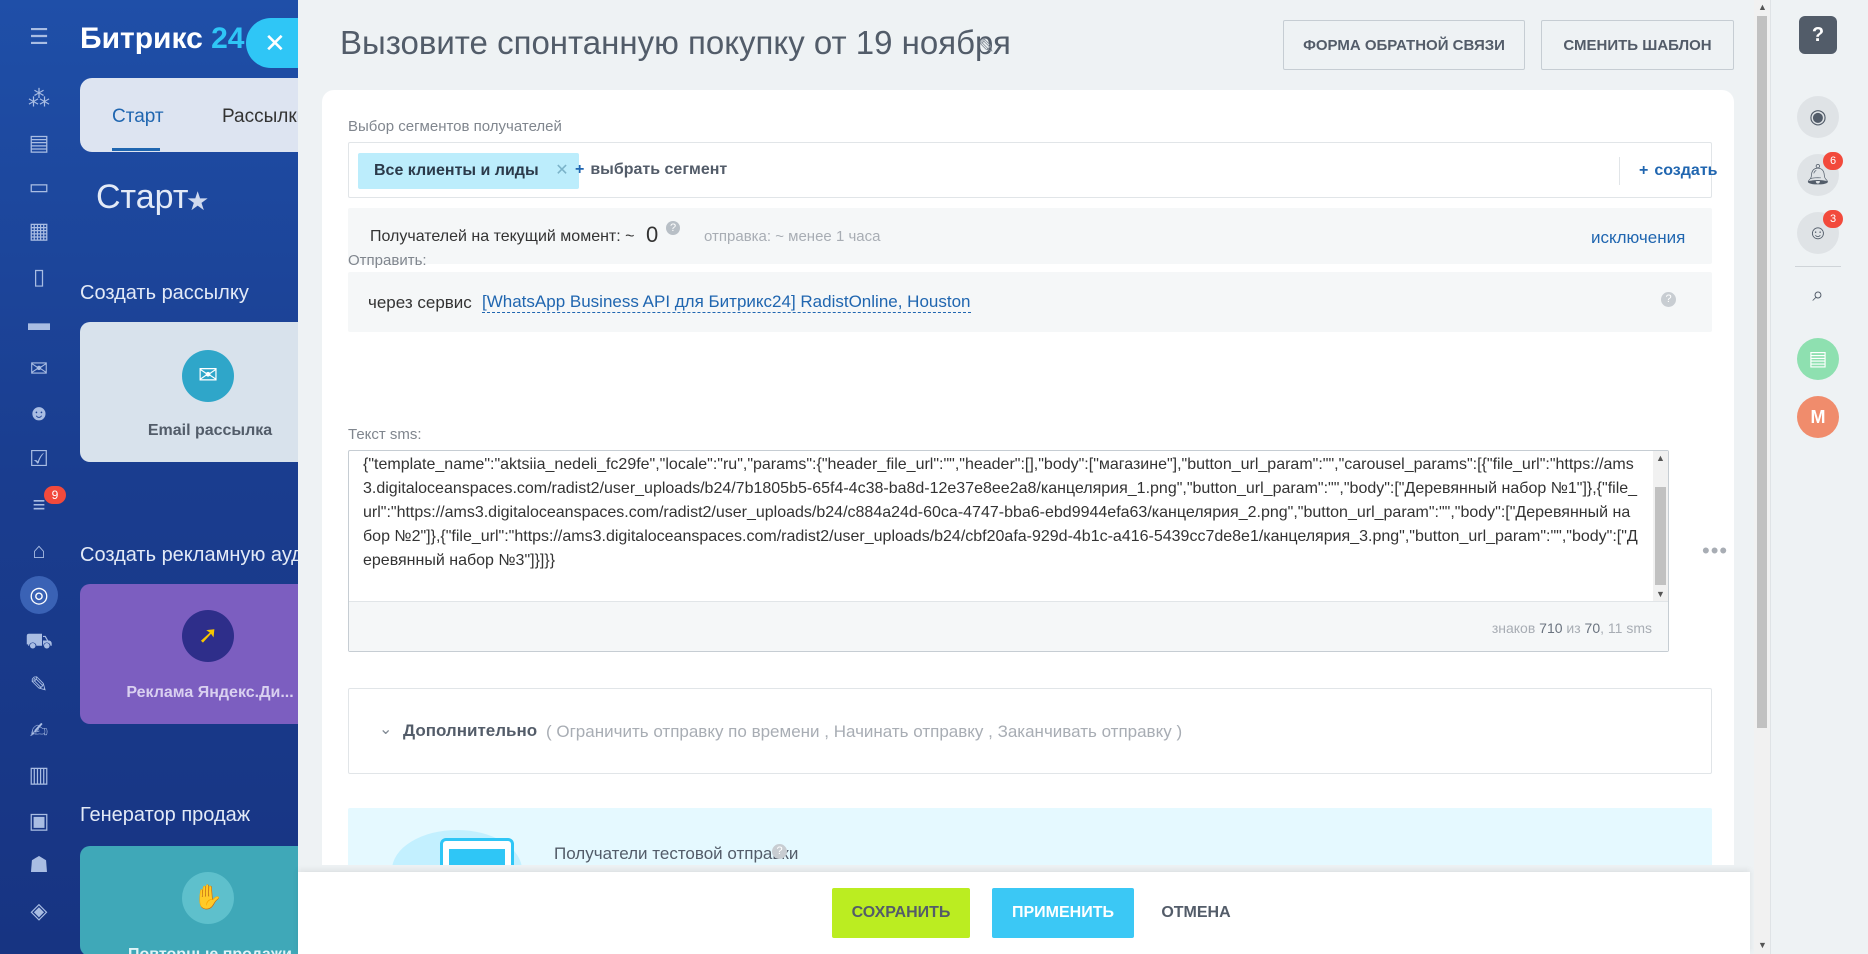 The height and width of the screenshot is (954, 1868). What do you see at coordinates (385, 434) in the screenshot?
I see `sms-text-label: Текст sms:` at bounding box center [385, 434].